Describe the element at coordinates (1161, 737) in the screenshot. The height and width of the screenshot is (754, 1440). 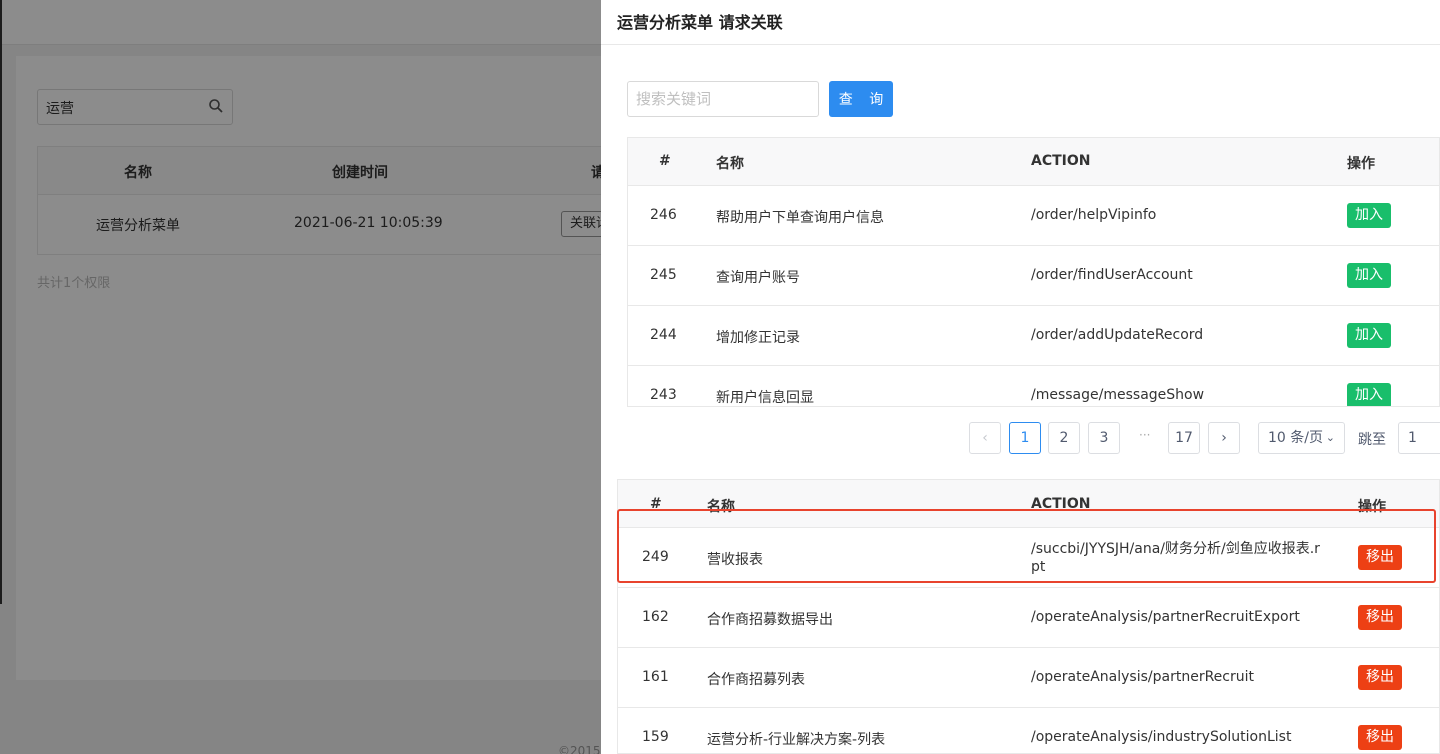
I see `row-action: /operateAnalysis/industrySolutionList` at that location.